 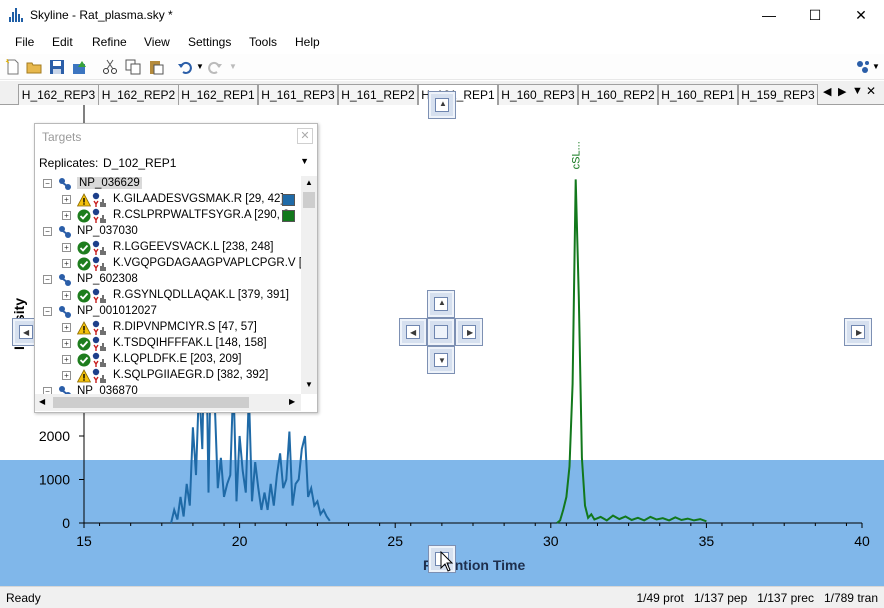 What do you see at coordinates (441, 360) in the screenshot?
I see `dock-center-bottom-button: ▼` at bounding box center [441, 360].